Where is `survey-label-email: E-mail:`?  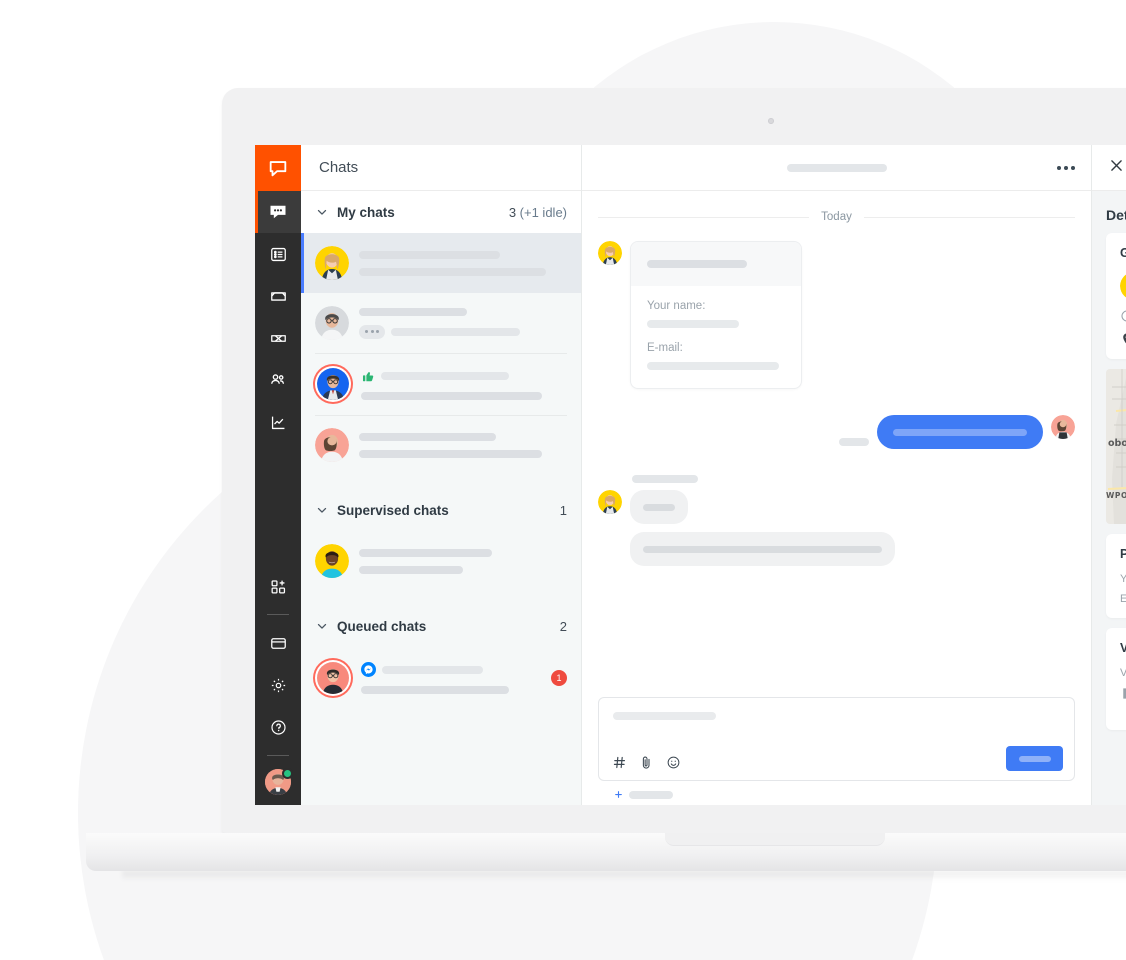 survey-label-email: E-mail: is located at coordinates (1123, 599).